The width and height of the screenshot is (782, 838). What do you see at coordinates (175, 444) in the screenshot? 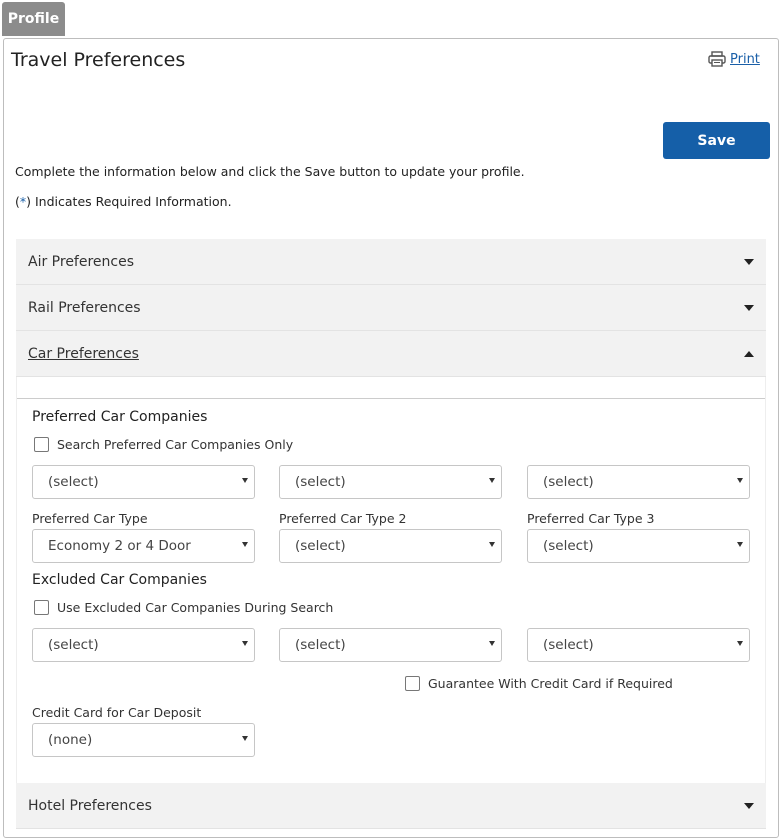
I see `search-preferred-only-label: Search Preferred Car Companies Only` at bounding box center [175, 444].